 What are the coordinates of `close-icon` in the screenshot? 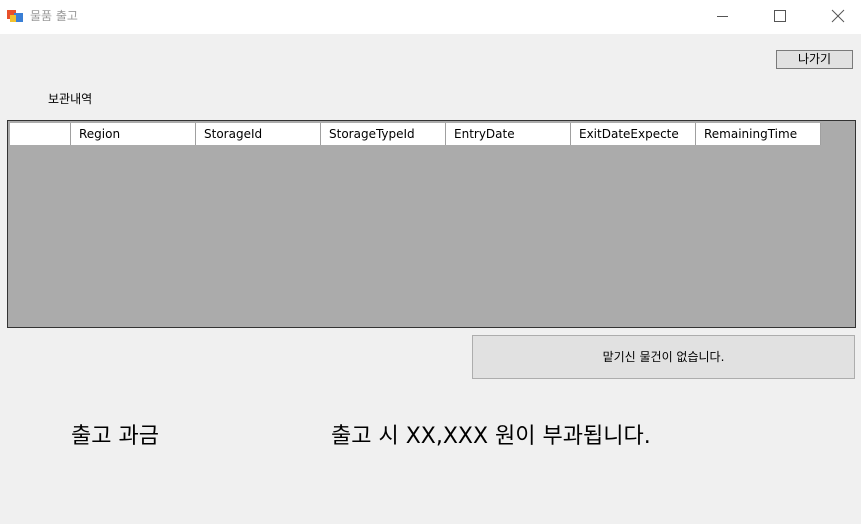 It's located at (838, 16).